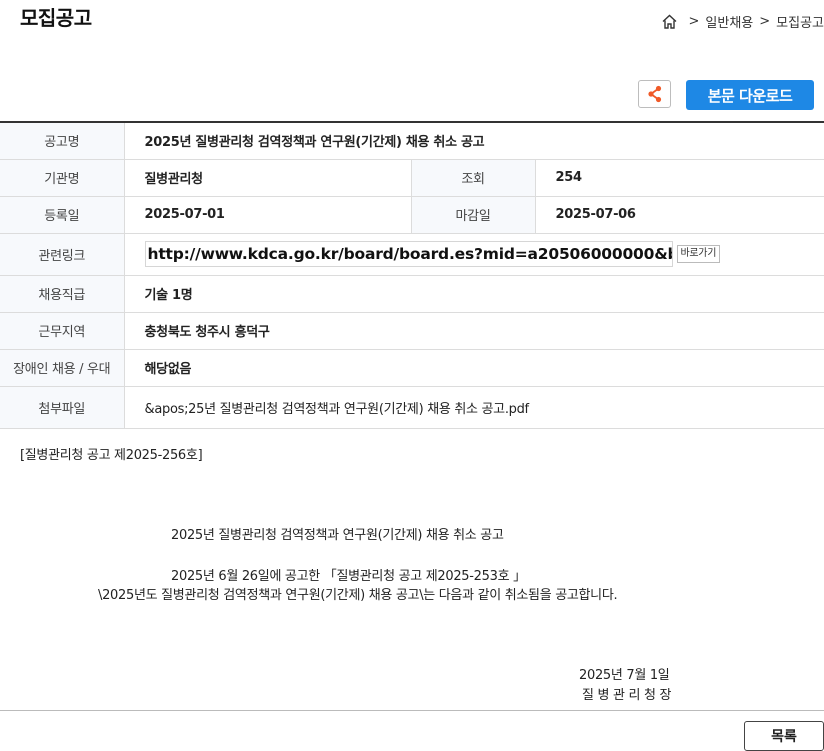 This screenshot has height=751, width=824. Describe the element at coordinates (784, 736) in the screenshot. I see `list-button: 목록` at that location.